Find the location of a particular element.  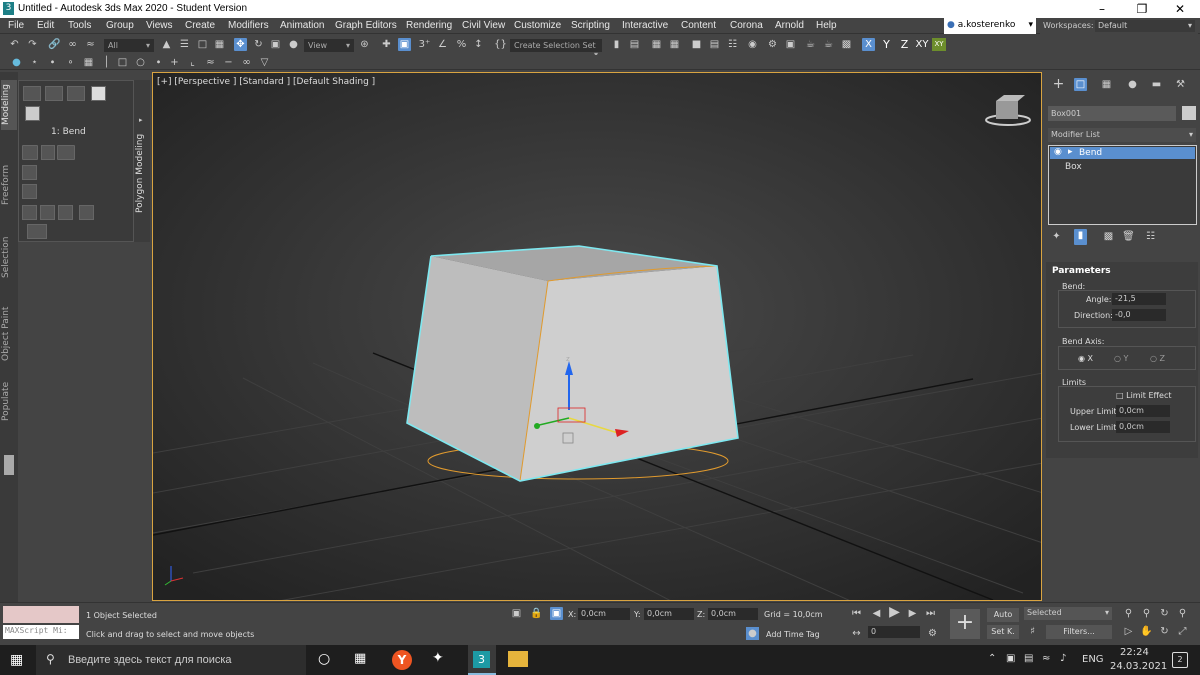

close-icon: ✕ is located at coordinates (1180, 9).